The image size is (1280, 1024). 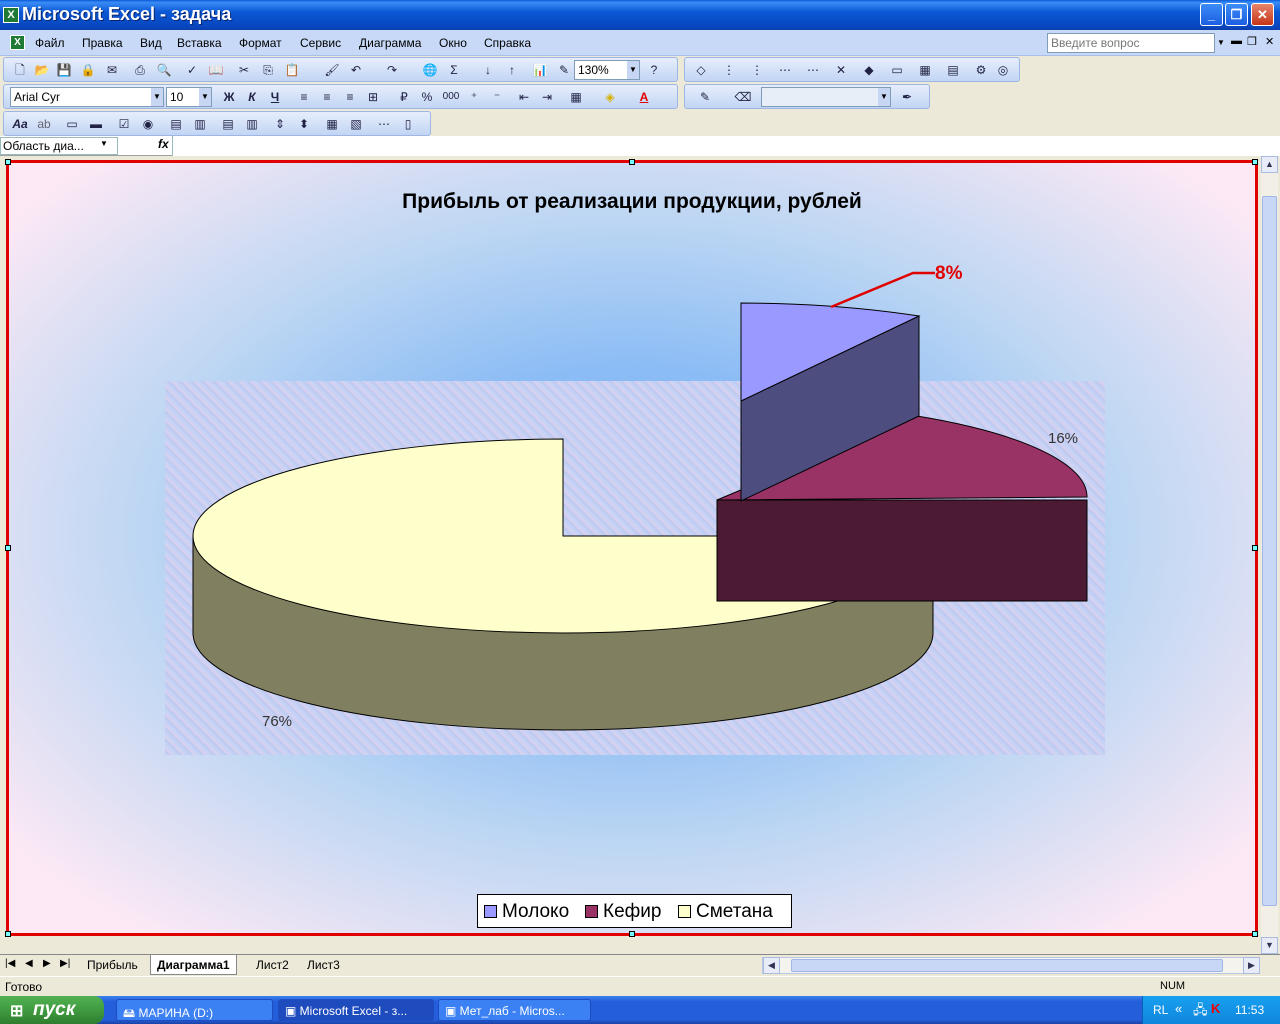 I want to click on thousands-button: 000, so click(x=451, y=97).